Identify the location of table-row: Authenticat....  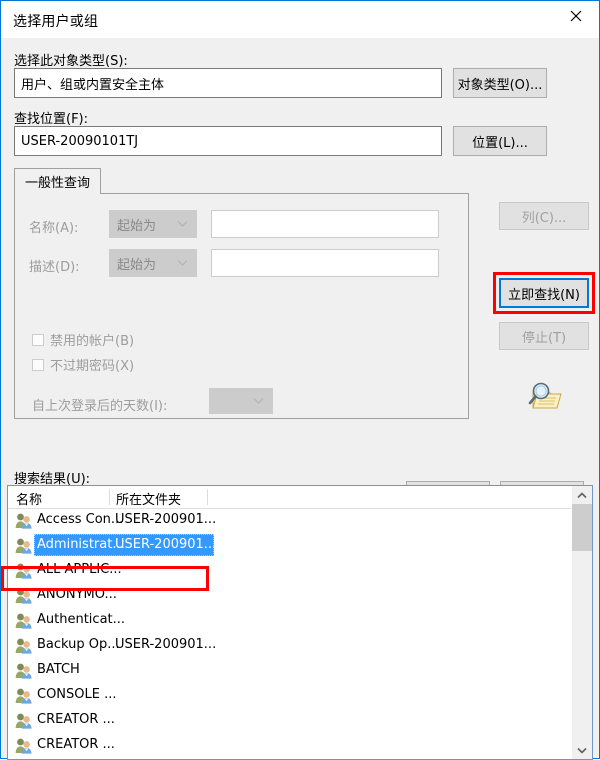
(290, 620).